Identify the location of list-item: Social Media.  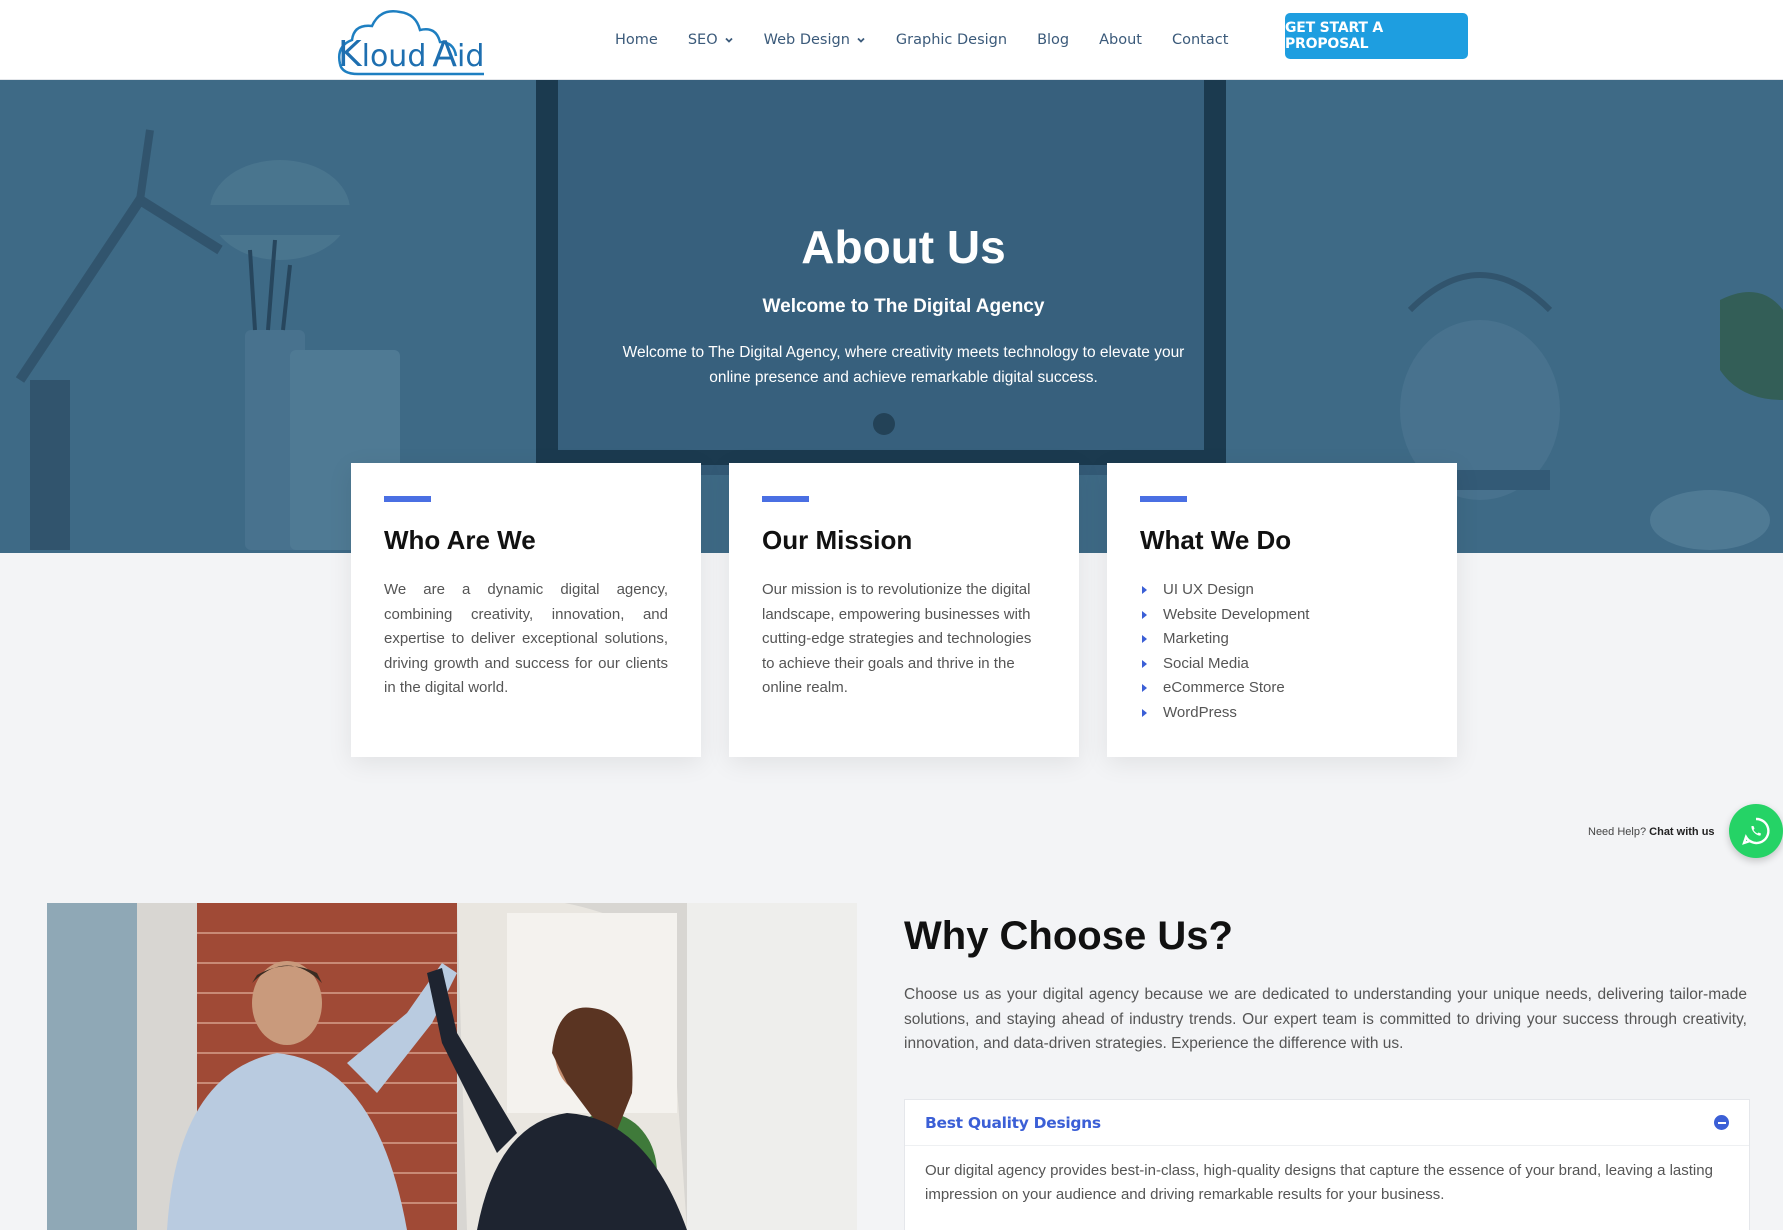
(1282, 664).